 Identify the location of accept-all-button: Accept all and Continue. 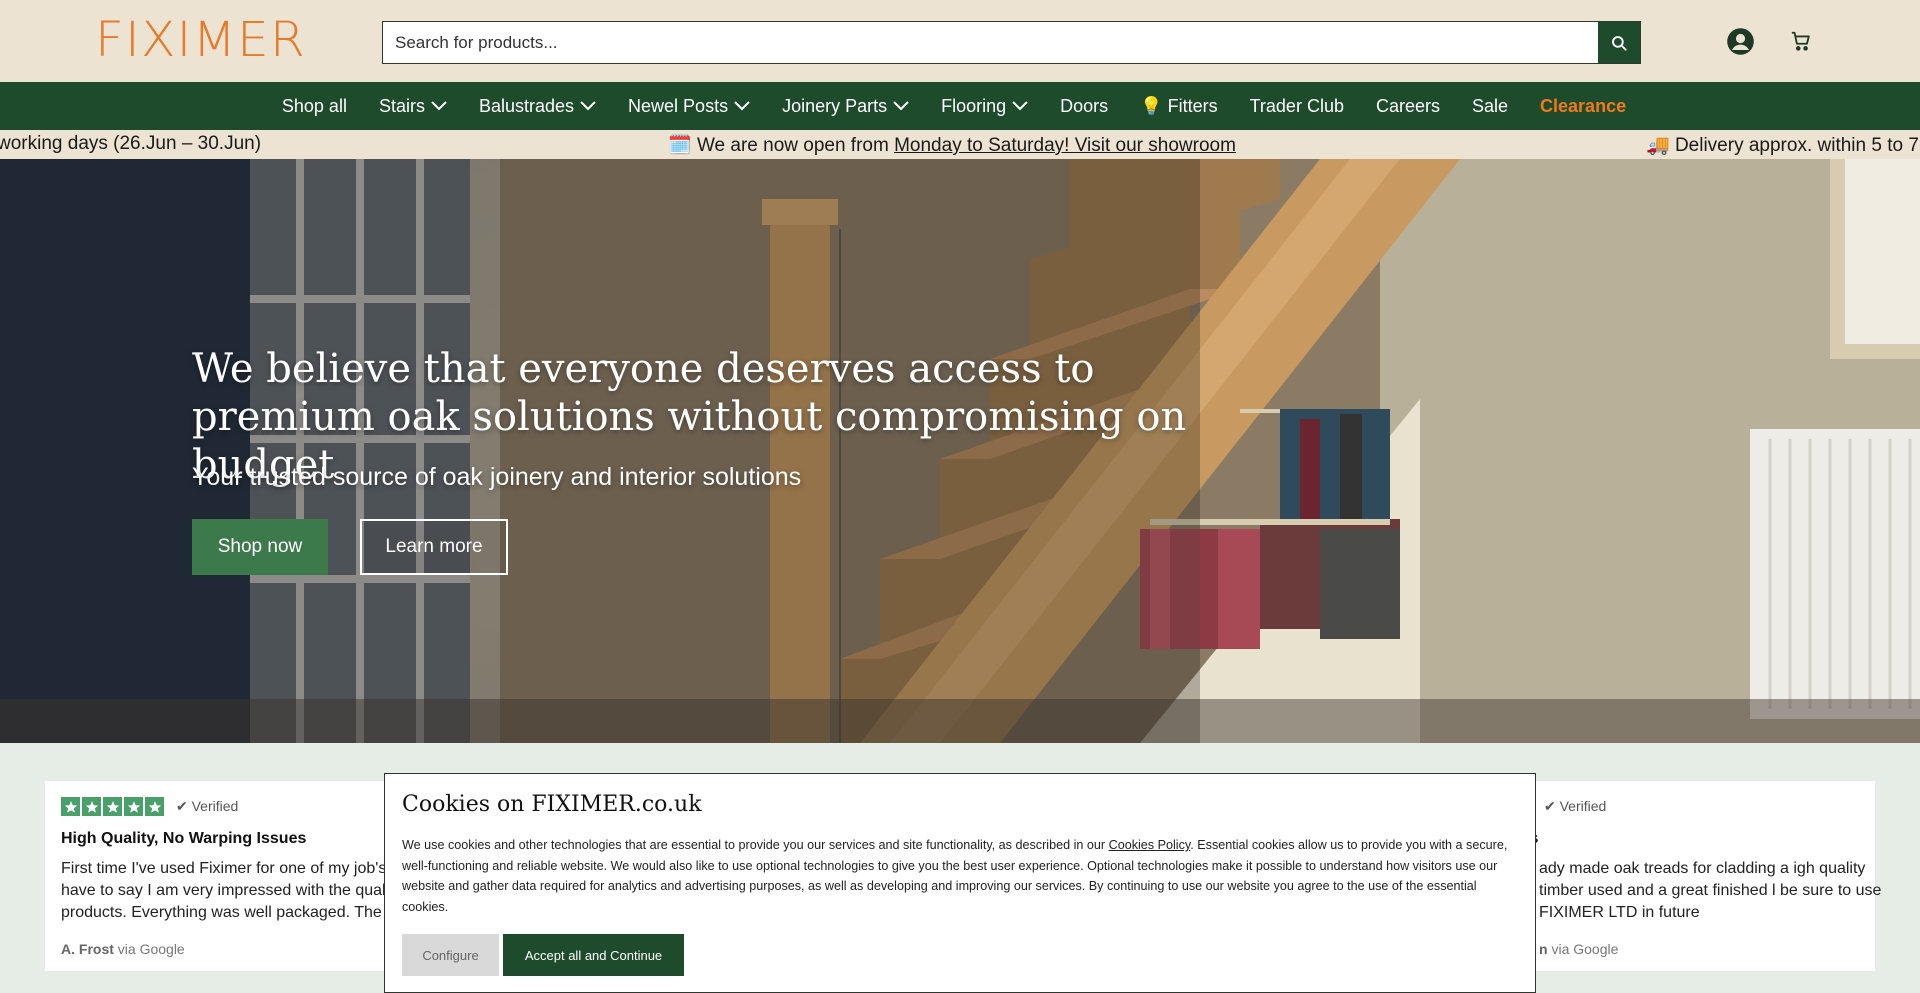
(593, 955).